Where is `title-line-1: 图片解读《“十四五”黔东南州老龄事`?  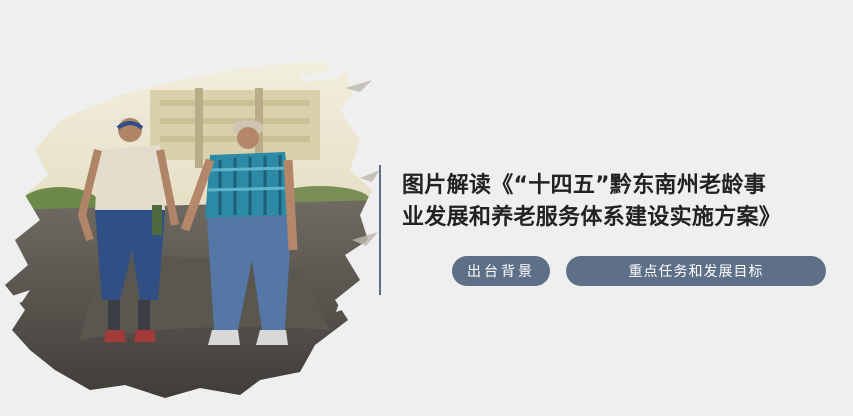 title-line-1: 图片解读《“十四五”黔东南州老龄事 is located at coordinates (584, 185).